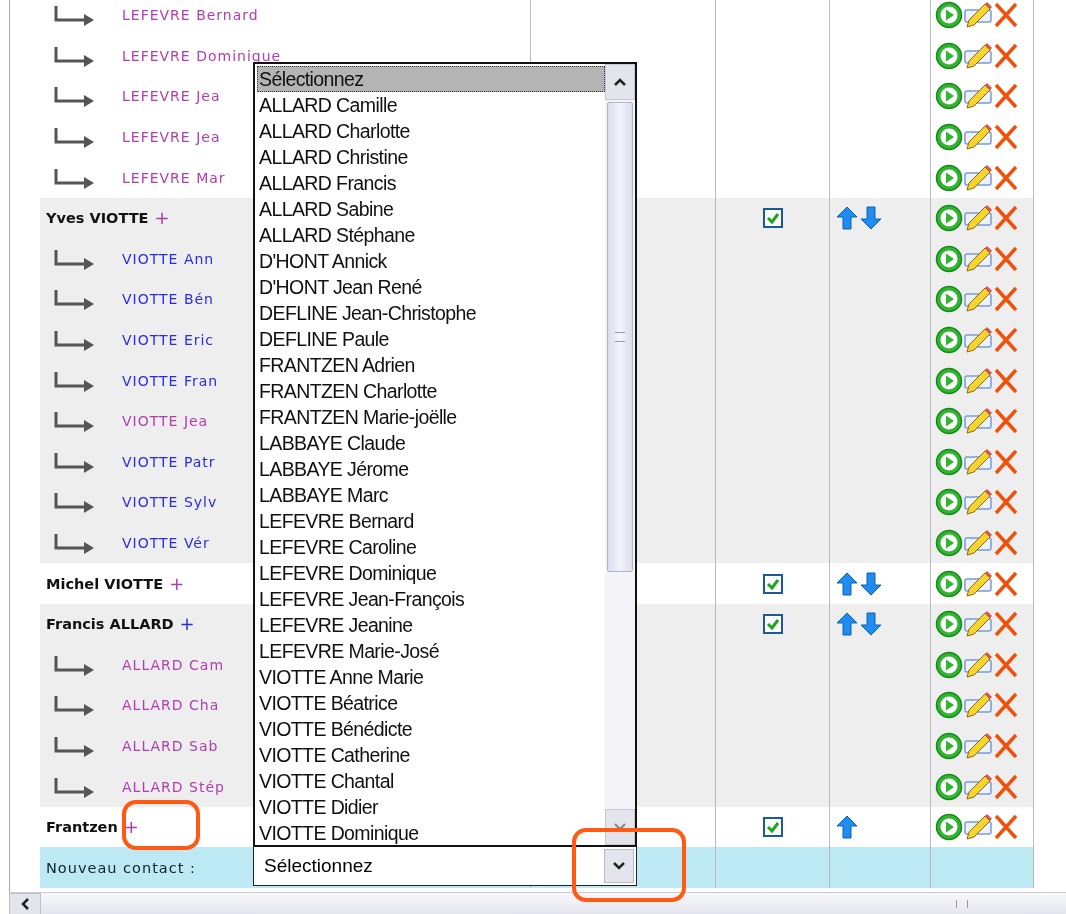  I want to click on dropdown-option: ALLARD Stéphane, so click(431, 235).